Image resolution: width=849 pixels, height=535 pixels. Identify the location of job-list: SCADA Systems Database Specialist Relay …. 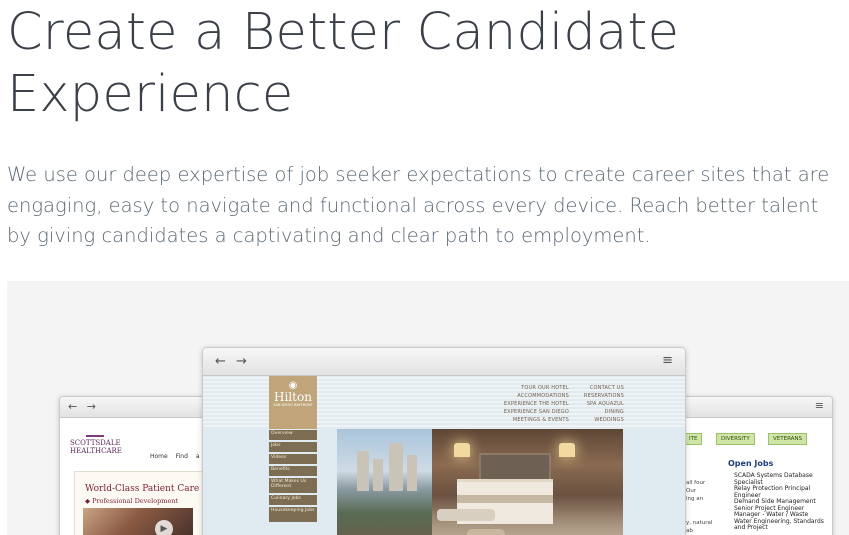
(779, 502).